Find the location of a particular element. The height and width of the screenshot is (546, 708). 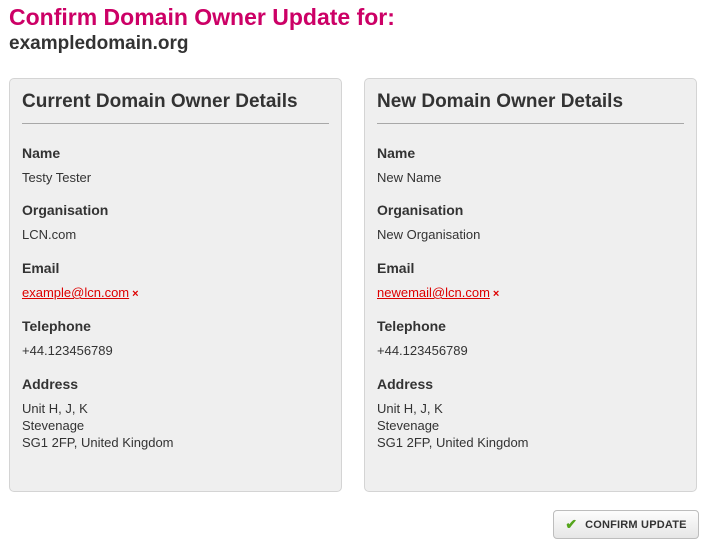

current-address-line: SG1 2FP, United Kingdom is located at coordinates (98, 442).